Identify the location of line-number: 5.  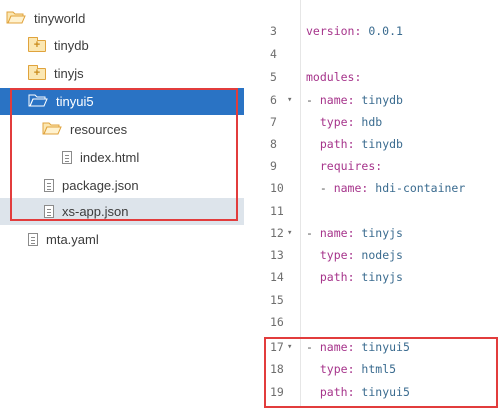
(273, 77).